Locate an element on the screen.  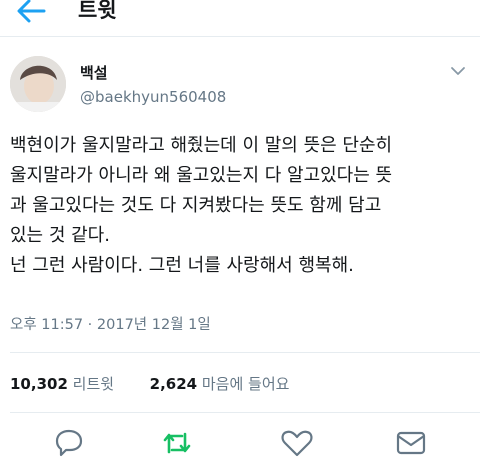
tweet-line: 울지말라가 아니라 왜 울고있는지 다 알고있다는 뜻 is located at coordinates (201, 175).